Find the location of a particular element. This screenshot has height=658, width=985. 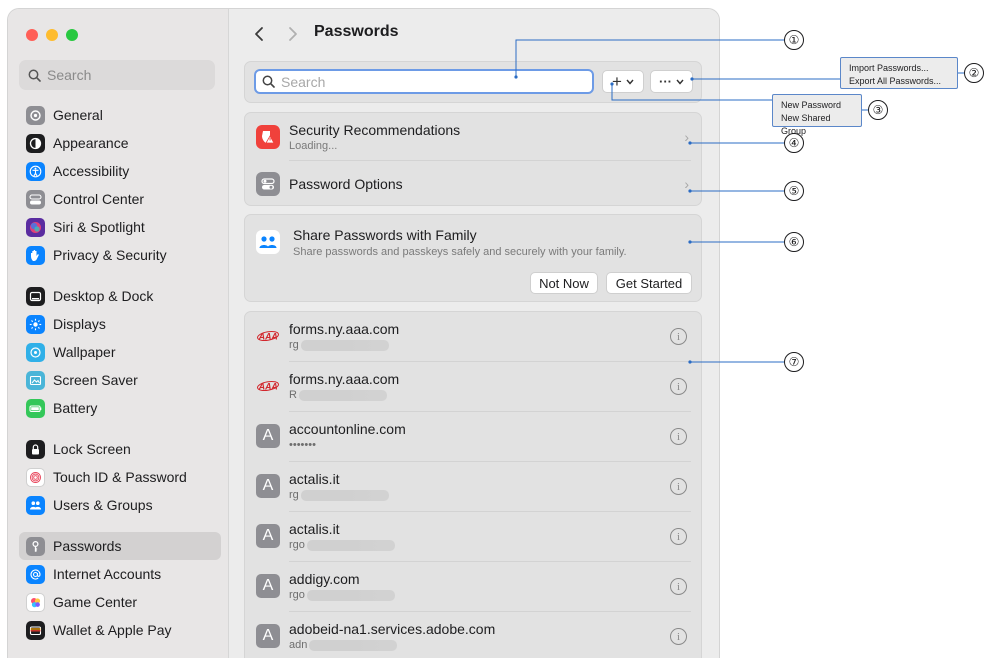

security-recommendations-row: Security Recommendations Loading... › is located at coordinates (473, 136).